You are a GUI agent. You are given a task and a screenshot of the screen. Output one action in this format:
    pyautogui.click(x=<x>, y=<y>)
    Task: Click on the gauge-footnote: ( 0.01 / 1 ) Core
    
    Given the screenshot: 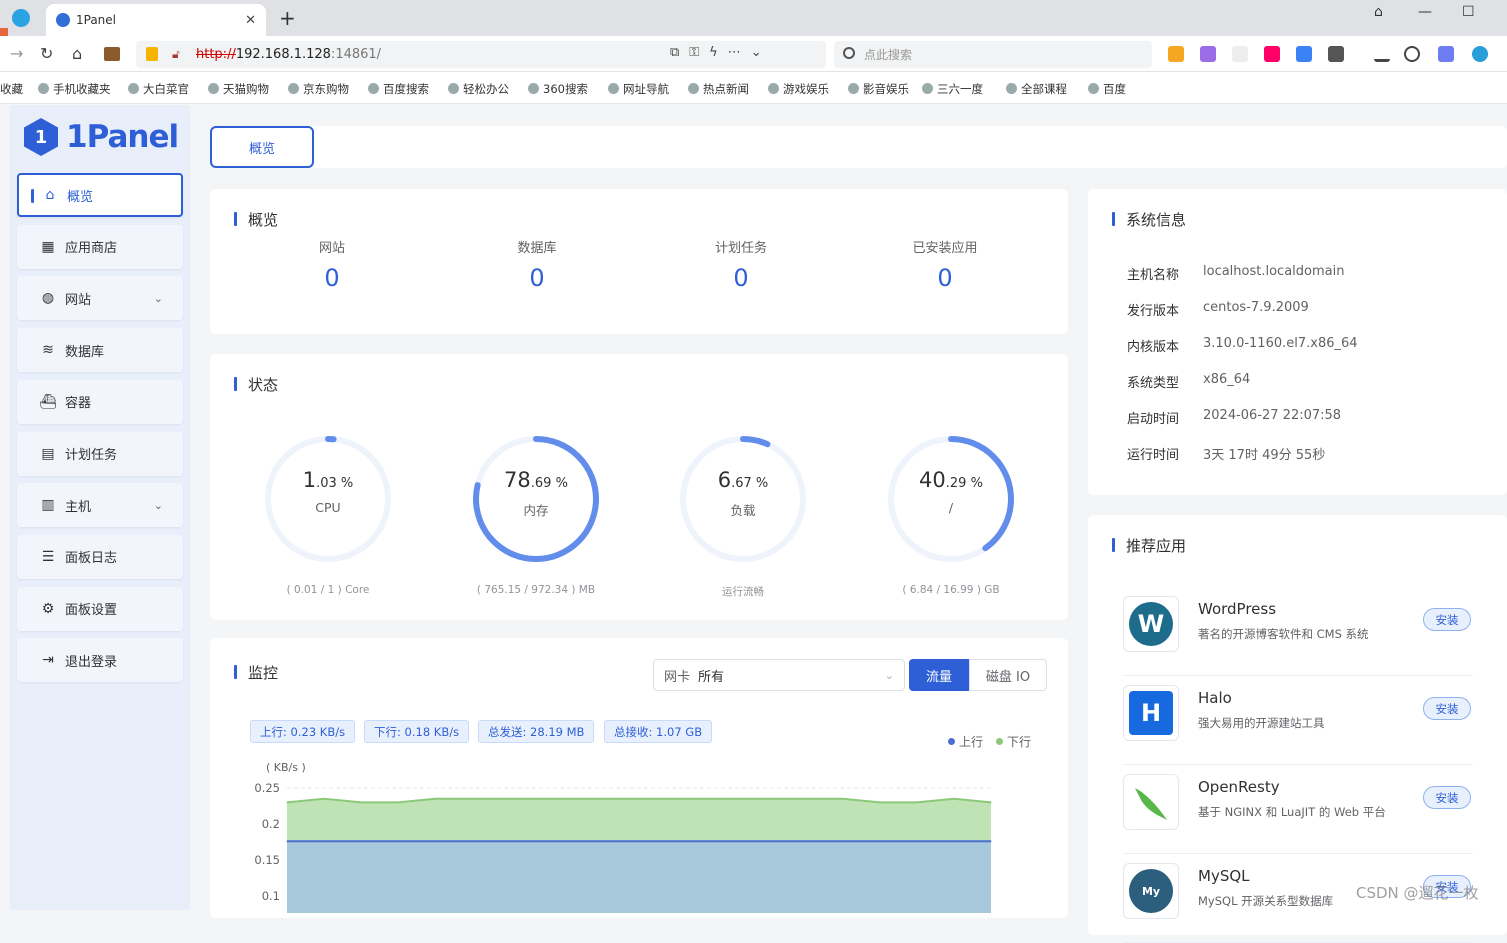 What is the action you would take?
    pyautogui.click(x=328, y=590)
    